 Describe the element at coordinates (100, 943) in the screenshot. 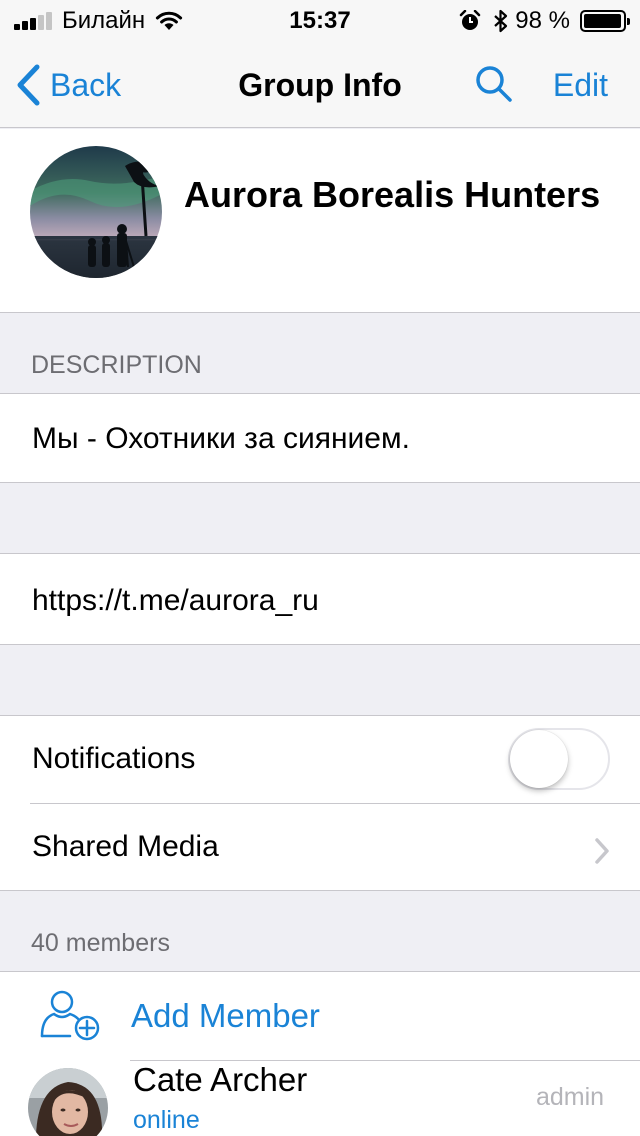

I see `members-count: 40 members` at that location.